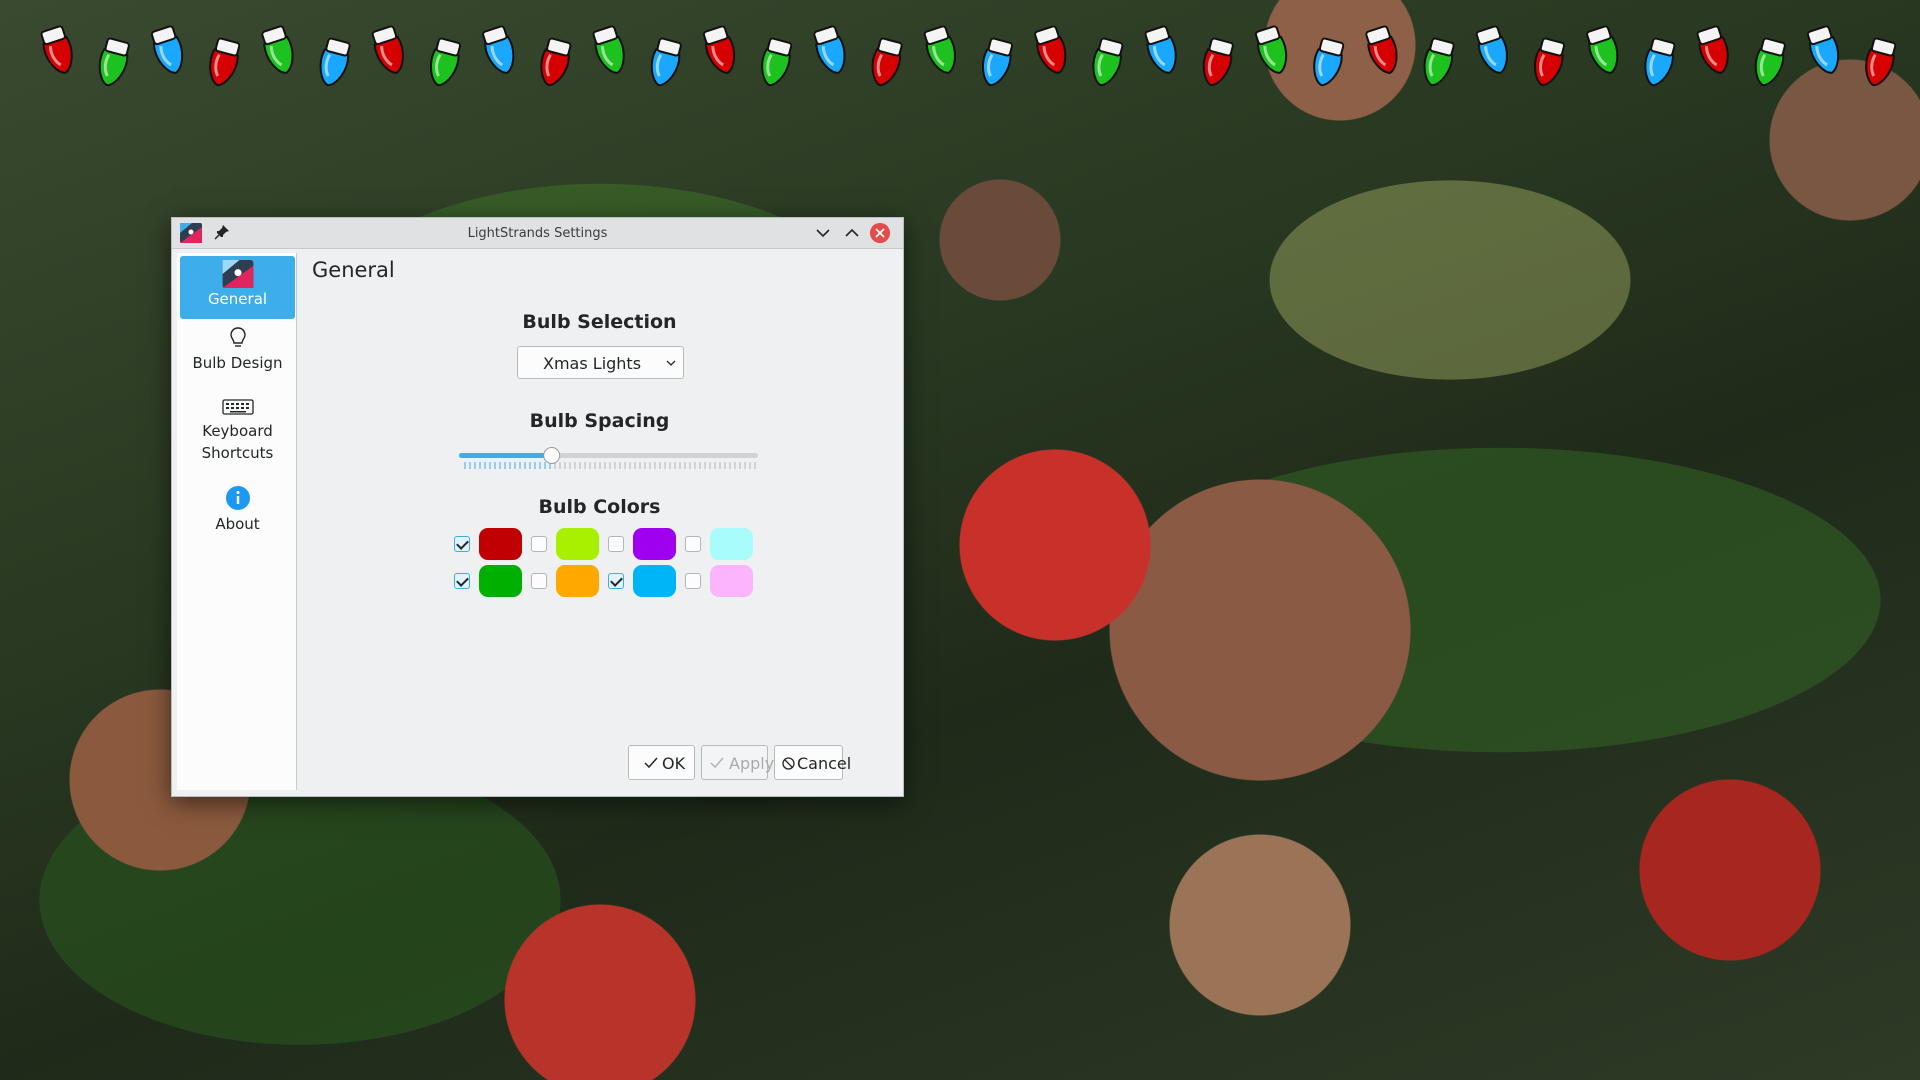  Describe the element at coordinates (852, 233) in the screenshot. I see `maximize-button` at that location.